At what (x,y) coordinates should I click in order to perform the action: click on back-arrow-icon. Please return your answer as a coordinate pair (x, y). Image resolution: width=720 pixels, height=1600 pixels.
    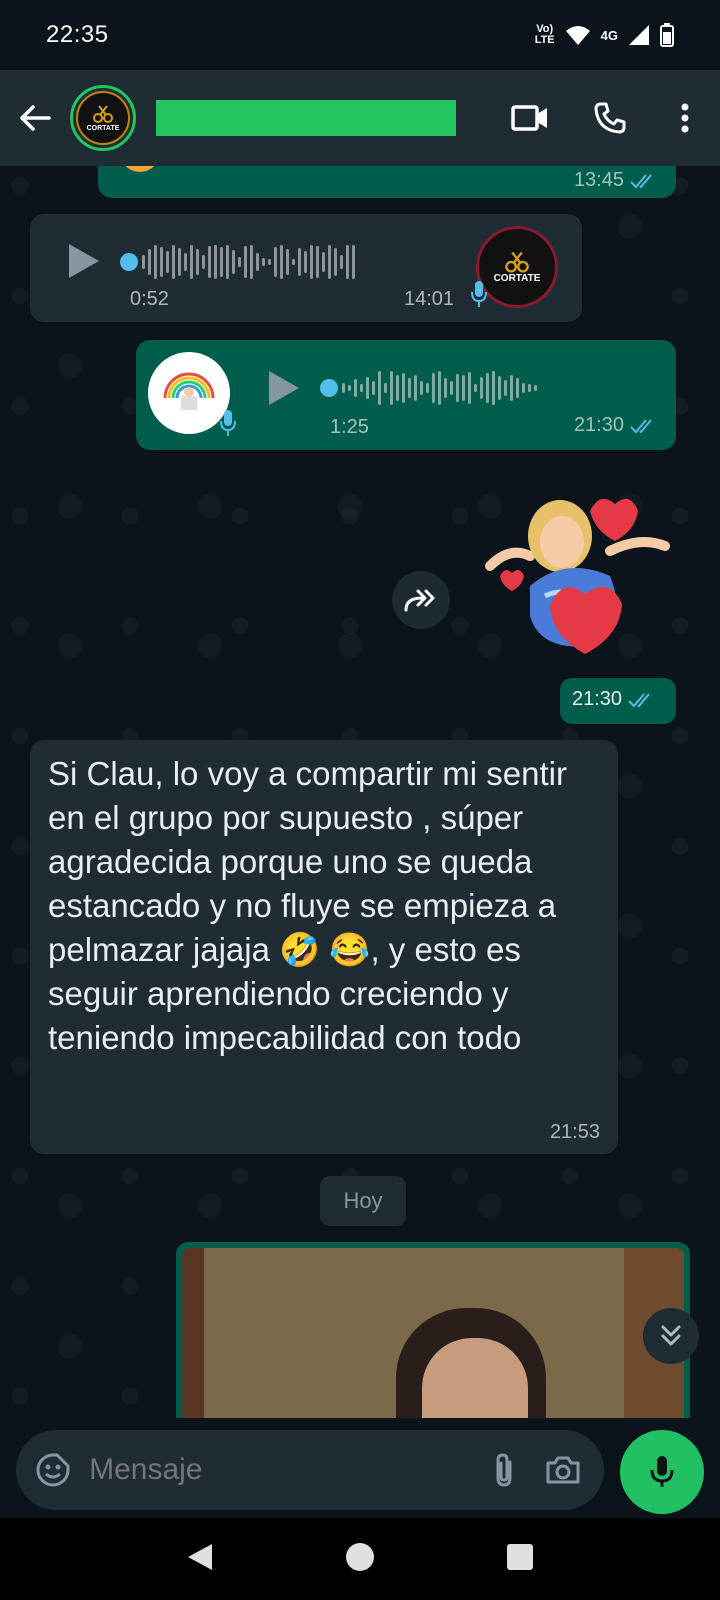
    Looking at the image, I should click on (35, 118).